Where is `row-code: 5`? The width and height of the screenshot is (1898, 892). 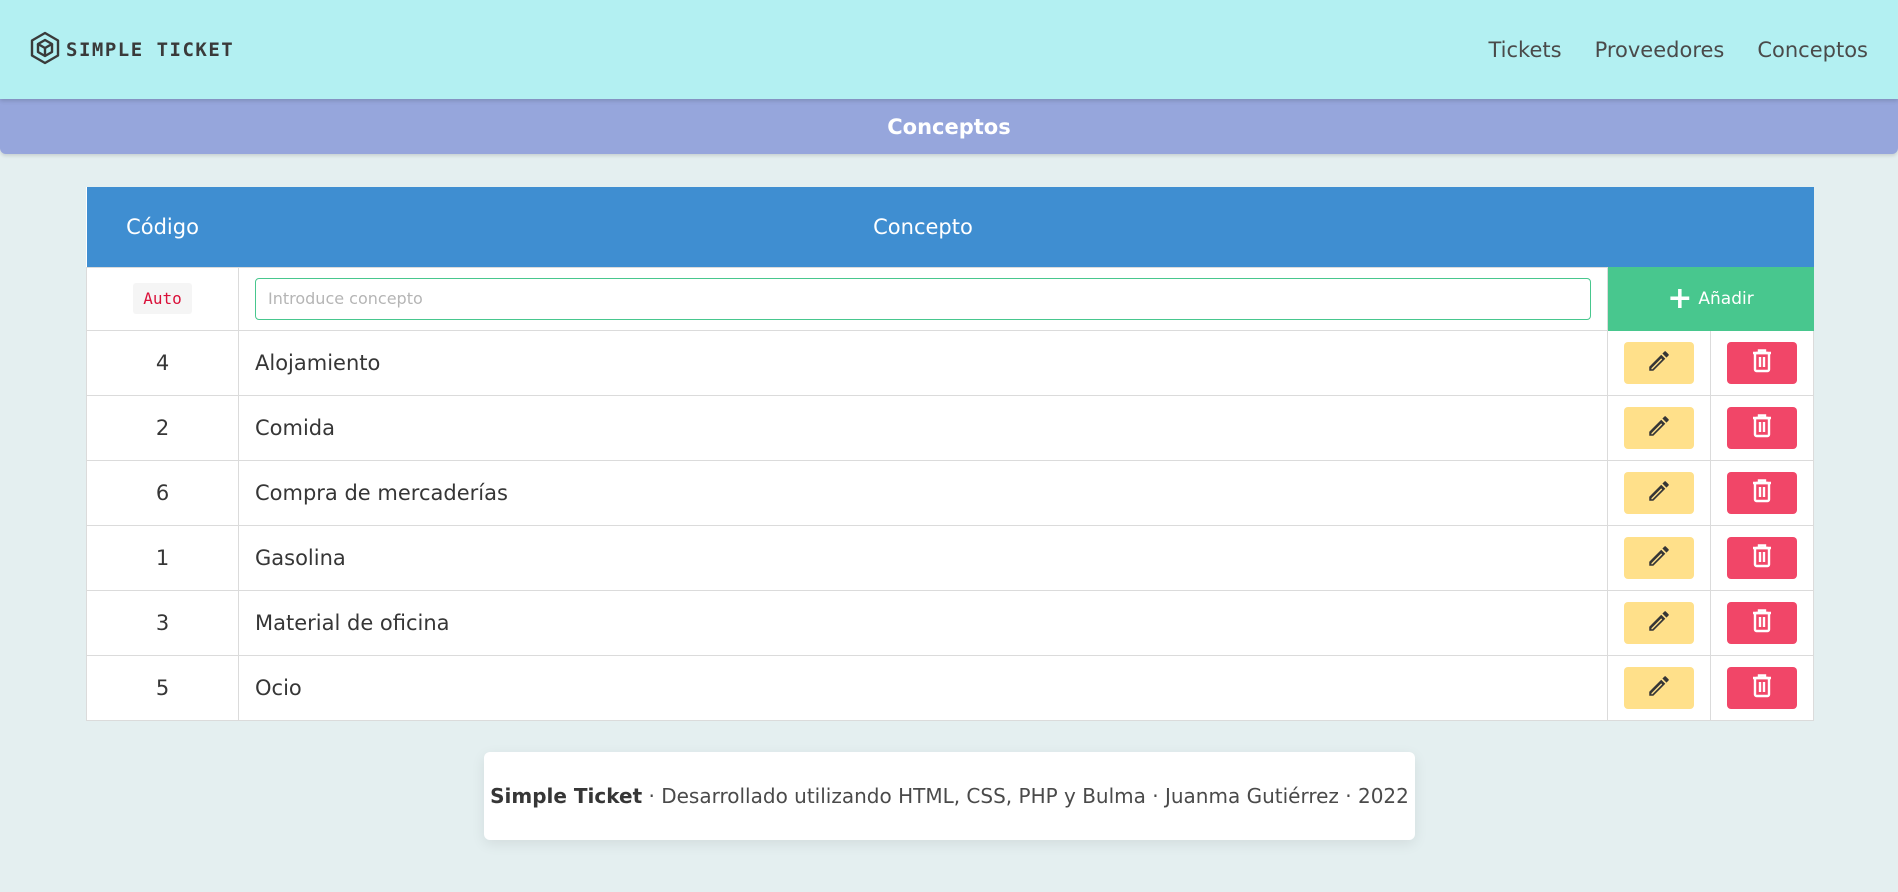 row-code: 5 is located at coordinates (162, 687).